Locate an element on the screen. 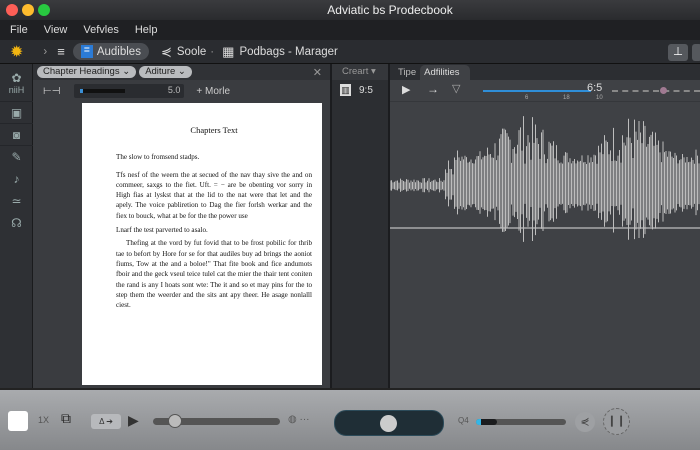 The image size is (700, 450). soole-button: Soole is located at coordinates (191, 52).